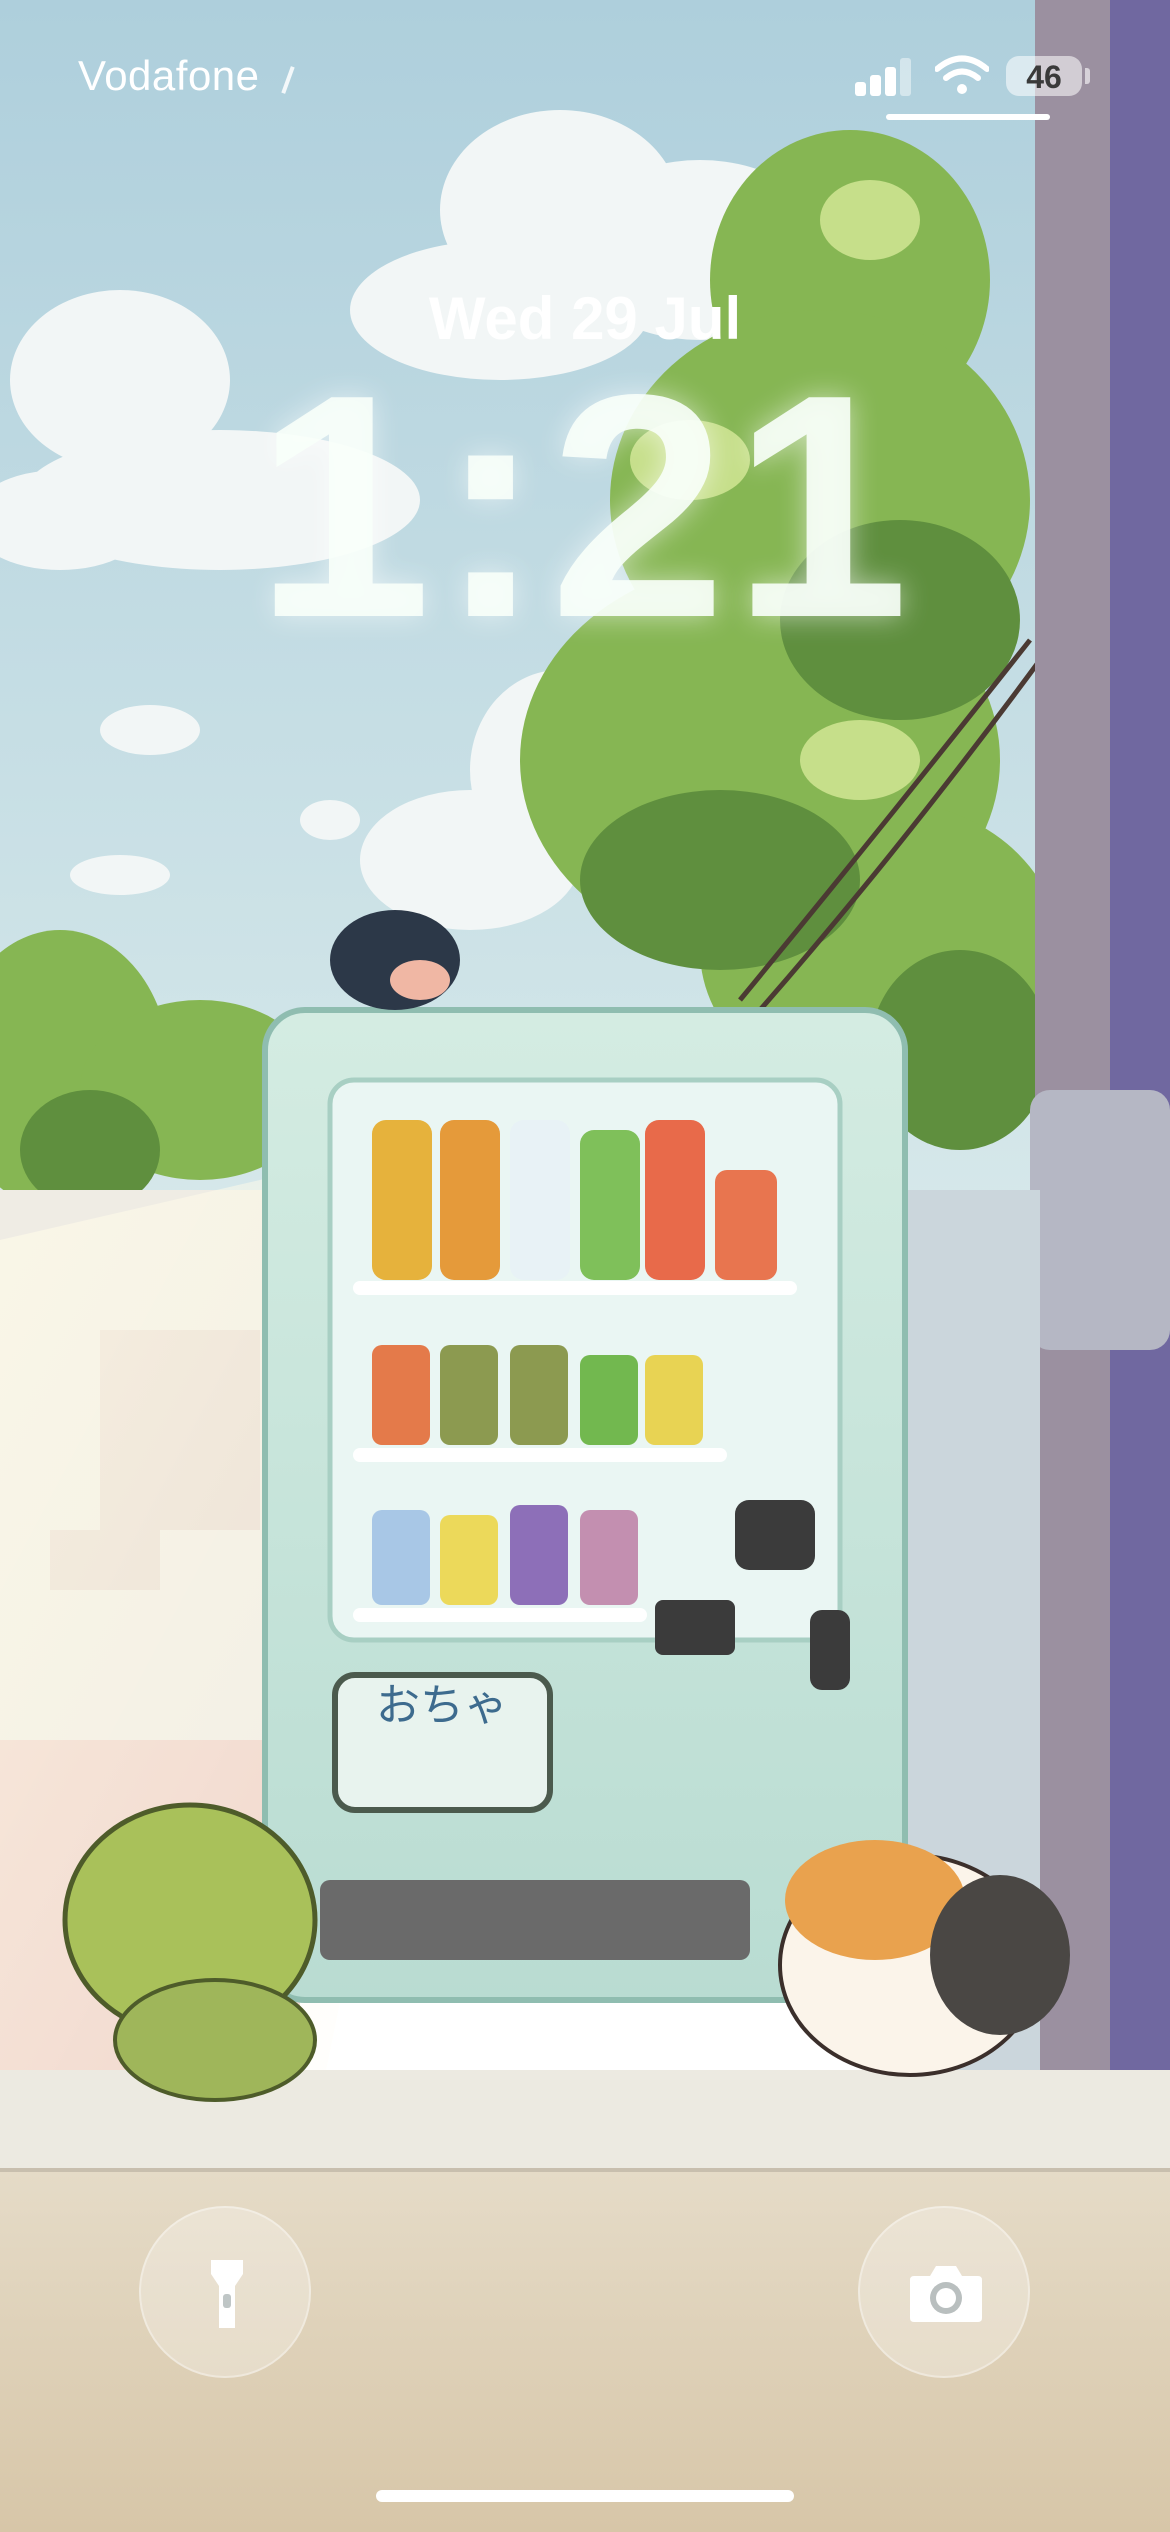 The width and height of the screenshot is (1170, 2532). I want to click on home-indicator, so click(585, 2496).